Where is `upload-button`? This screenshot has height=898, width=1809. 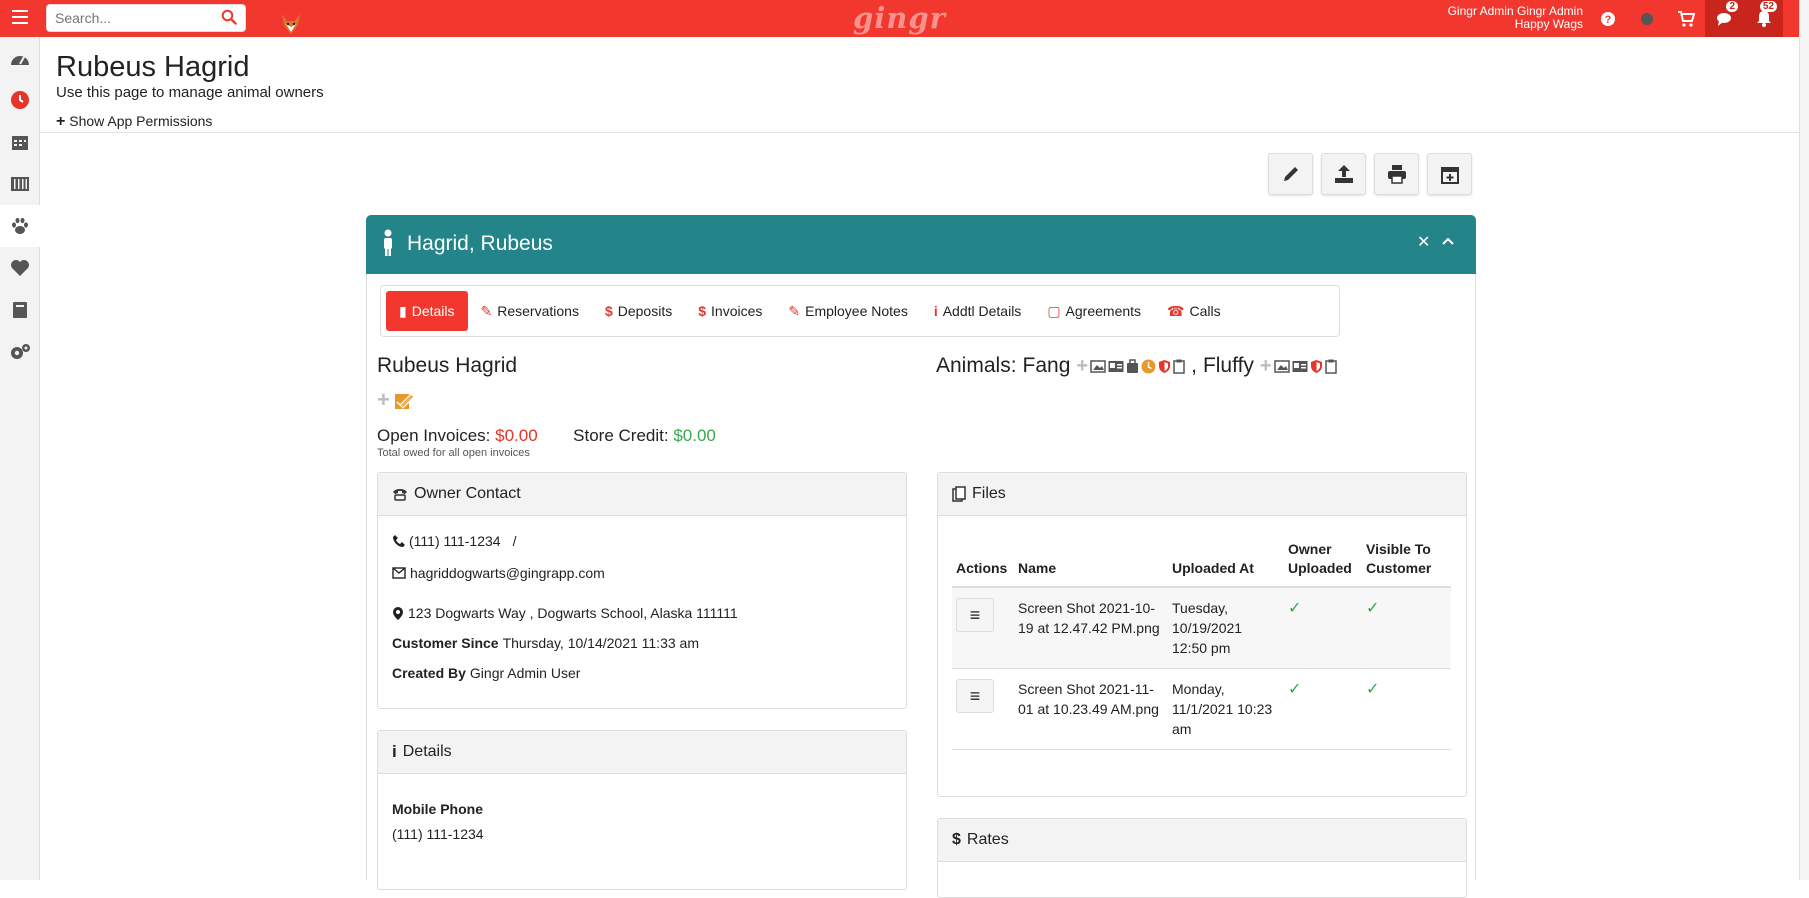 upload-button is located at coordinates (1343, 174).